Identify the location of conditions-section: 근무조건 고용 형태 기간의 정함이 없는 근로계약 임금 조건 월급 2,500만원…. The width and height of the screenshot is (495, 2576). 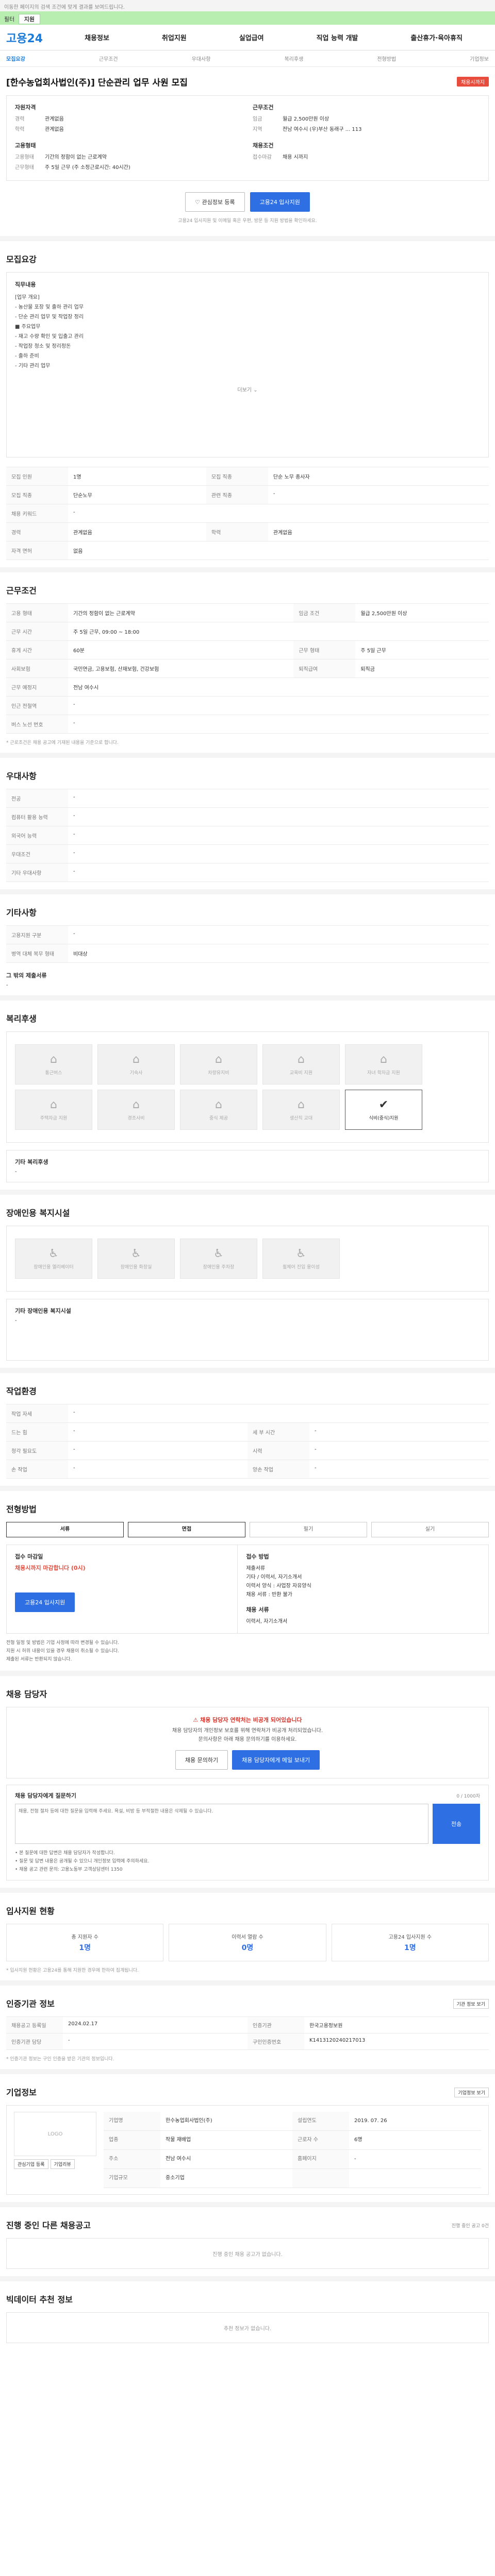
(247, 665).